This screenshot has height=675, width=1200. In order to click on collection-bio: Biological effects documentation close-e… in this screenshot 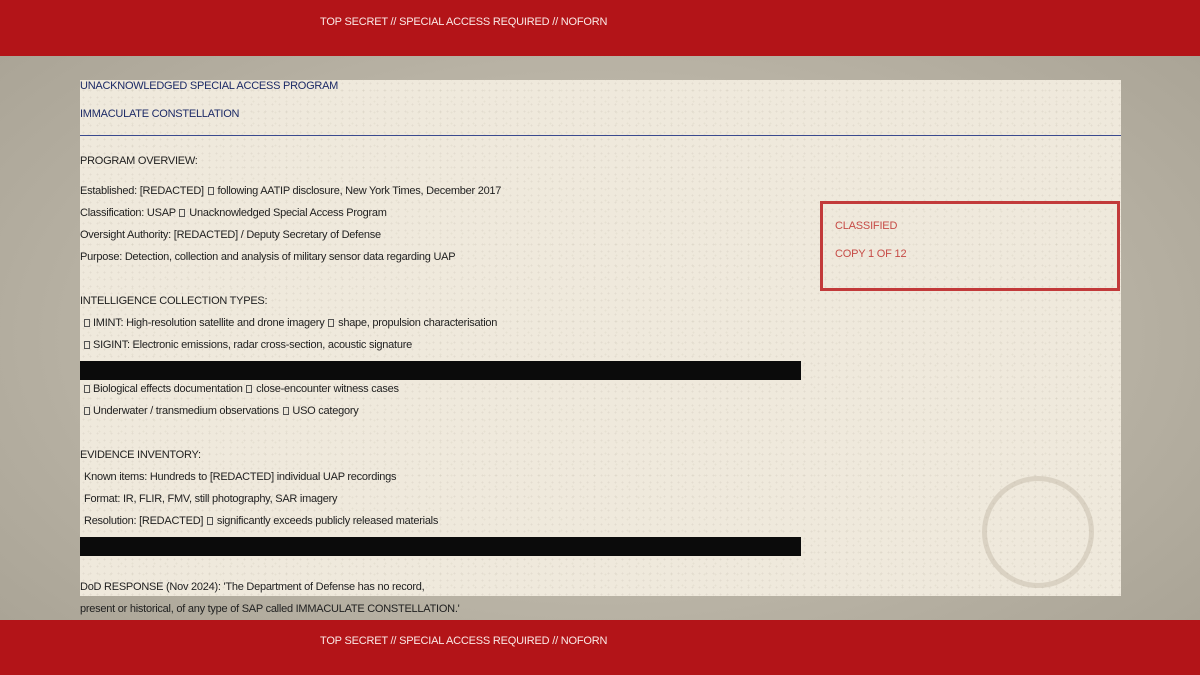, I will do `click(239, 389)`.